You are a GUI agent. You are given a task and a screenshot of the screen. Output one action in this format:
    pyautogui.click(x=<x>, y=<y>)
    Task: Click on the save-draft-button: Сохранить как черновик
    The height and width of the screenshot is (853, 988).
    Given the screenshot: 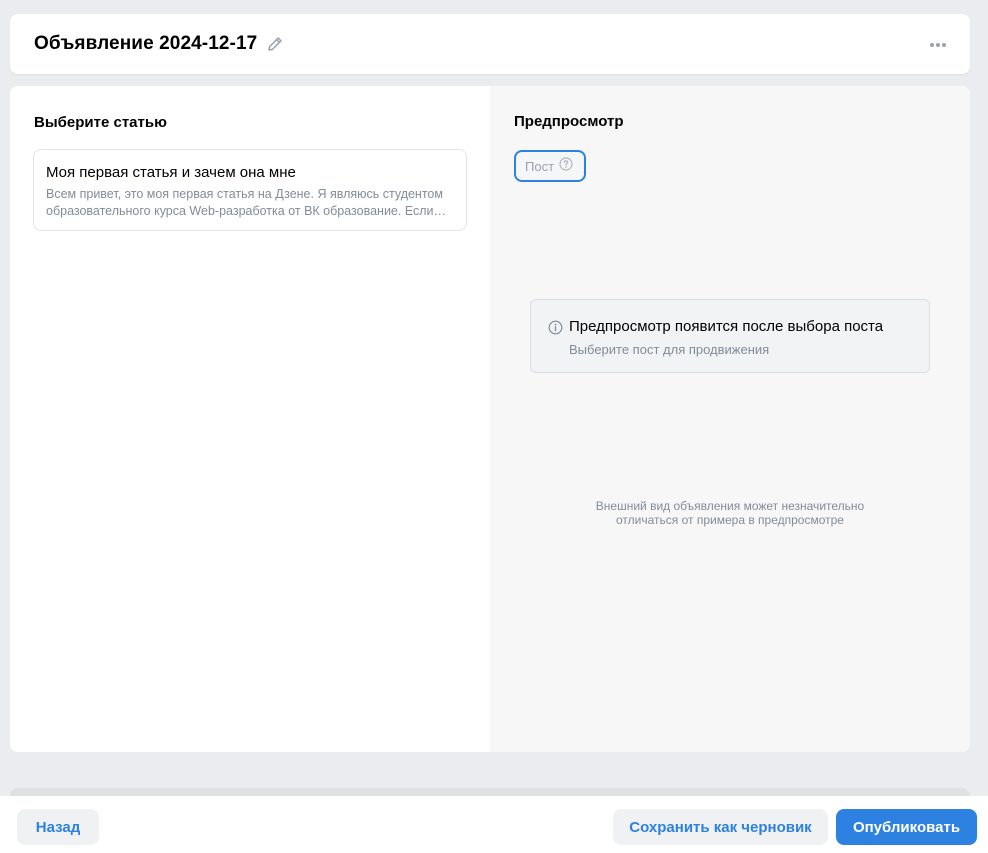 What is the action you would take?
    pyautogui.click(x=720, y=827)
    